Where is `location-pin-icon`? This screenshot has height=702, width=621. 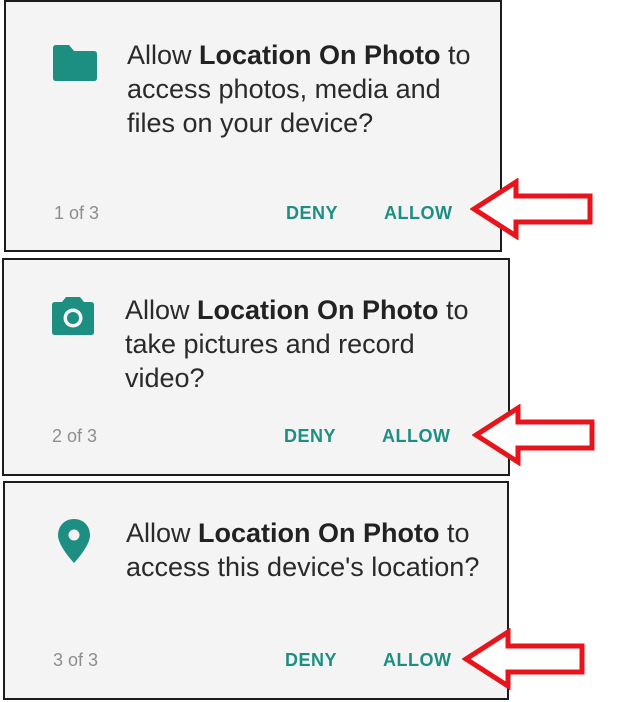
location-pin-icon is located at coordinates (74, 541).